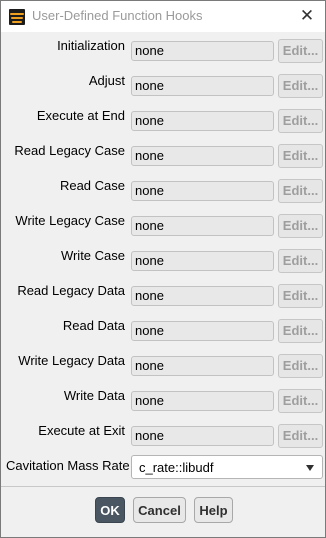 The width and height of the screenshot is (326, 538). Describe the element at coordinates (159, 510) in the screenshot. I see `cancel-button: Cancel` at that location.